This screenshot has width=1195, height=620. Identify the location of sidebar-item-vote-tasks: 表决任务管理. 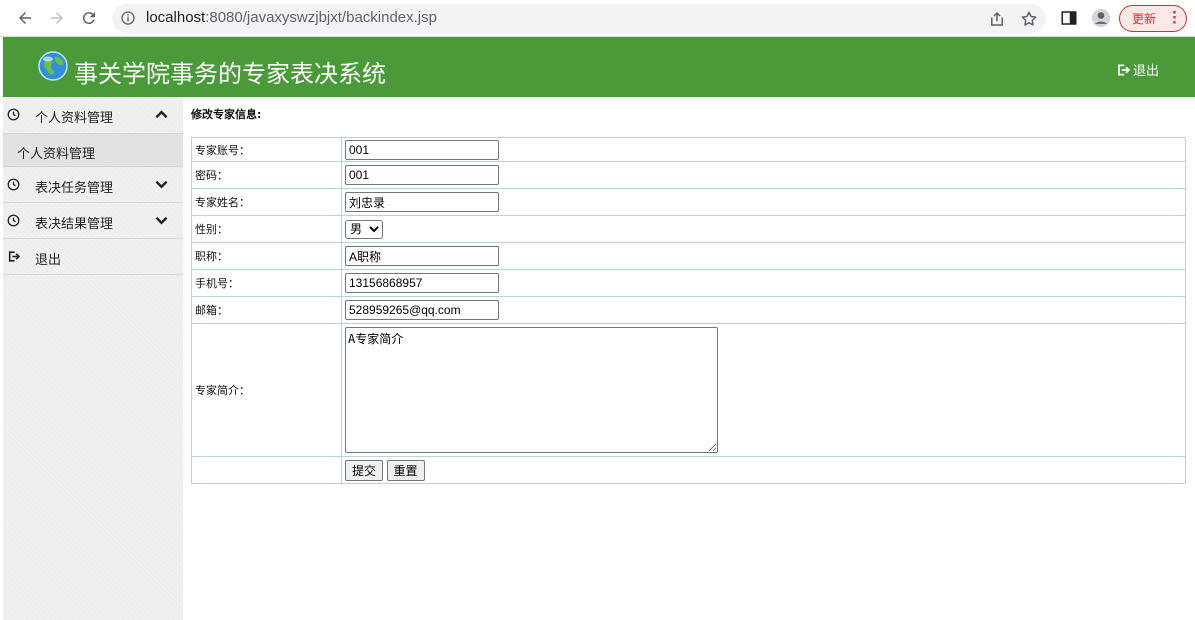
(93, 185).